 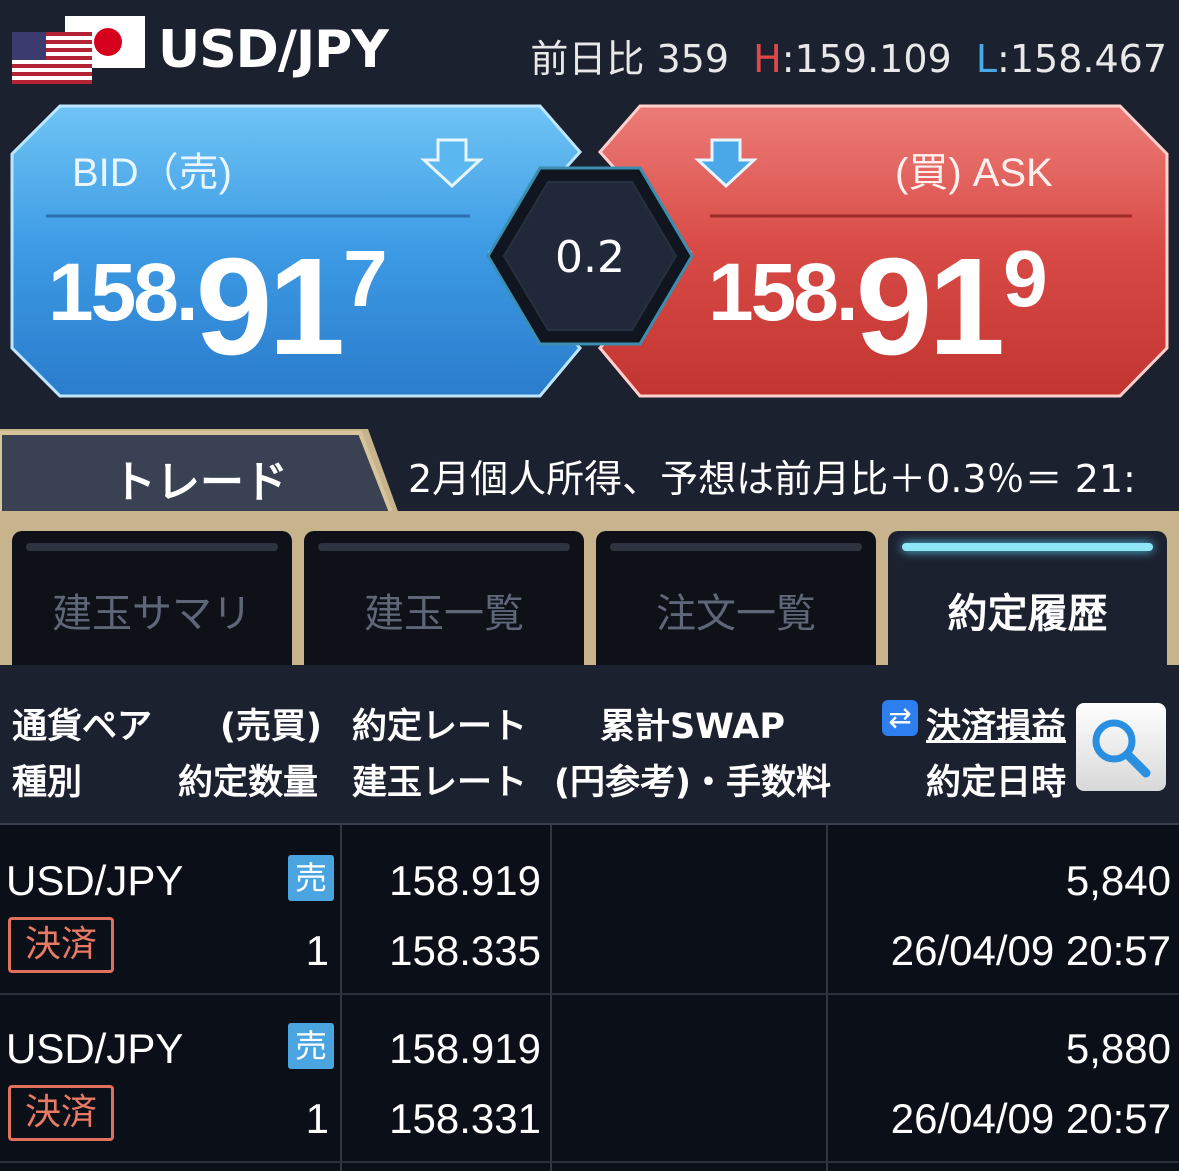 What do you see at coordinates (1027, 547) in the screenshot?
I see `tab-indicator-active` at bounding box center [1027, 547].